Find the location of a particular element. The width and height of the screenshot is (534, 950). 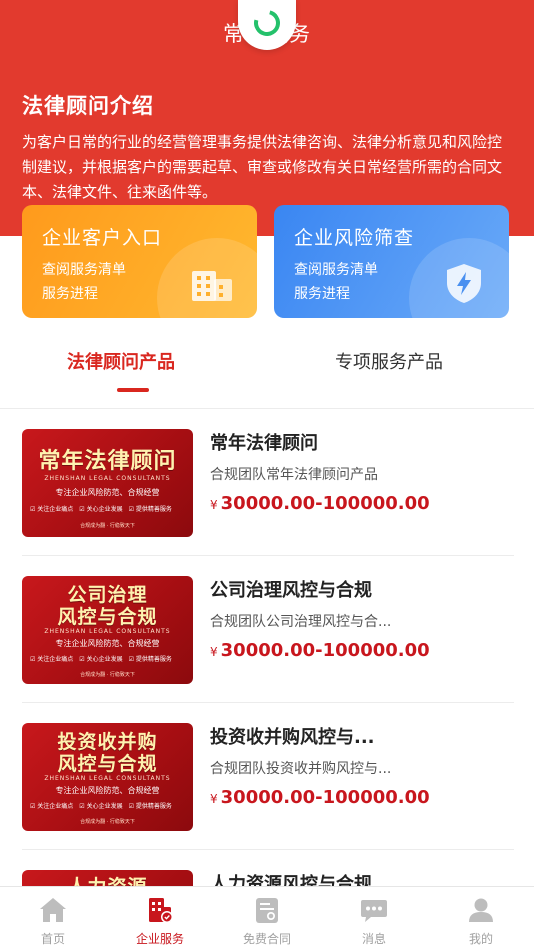

shield-lightning-icon is located at coordinates (464, 283).